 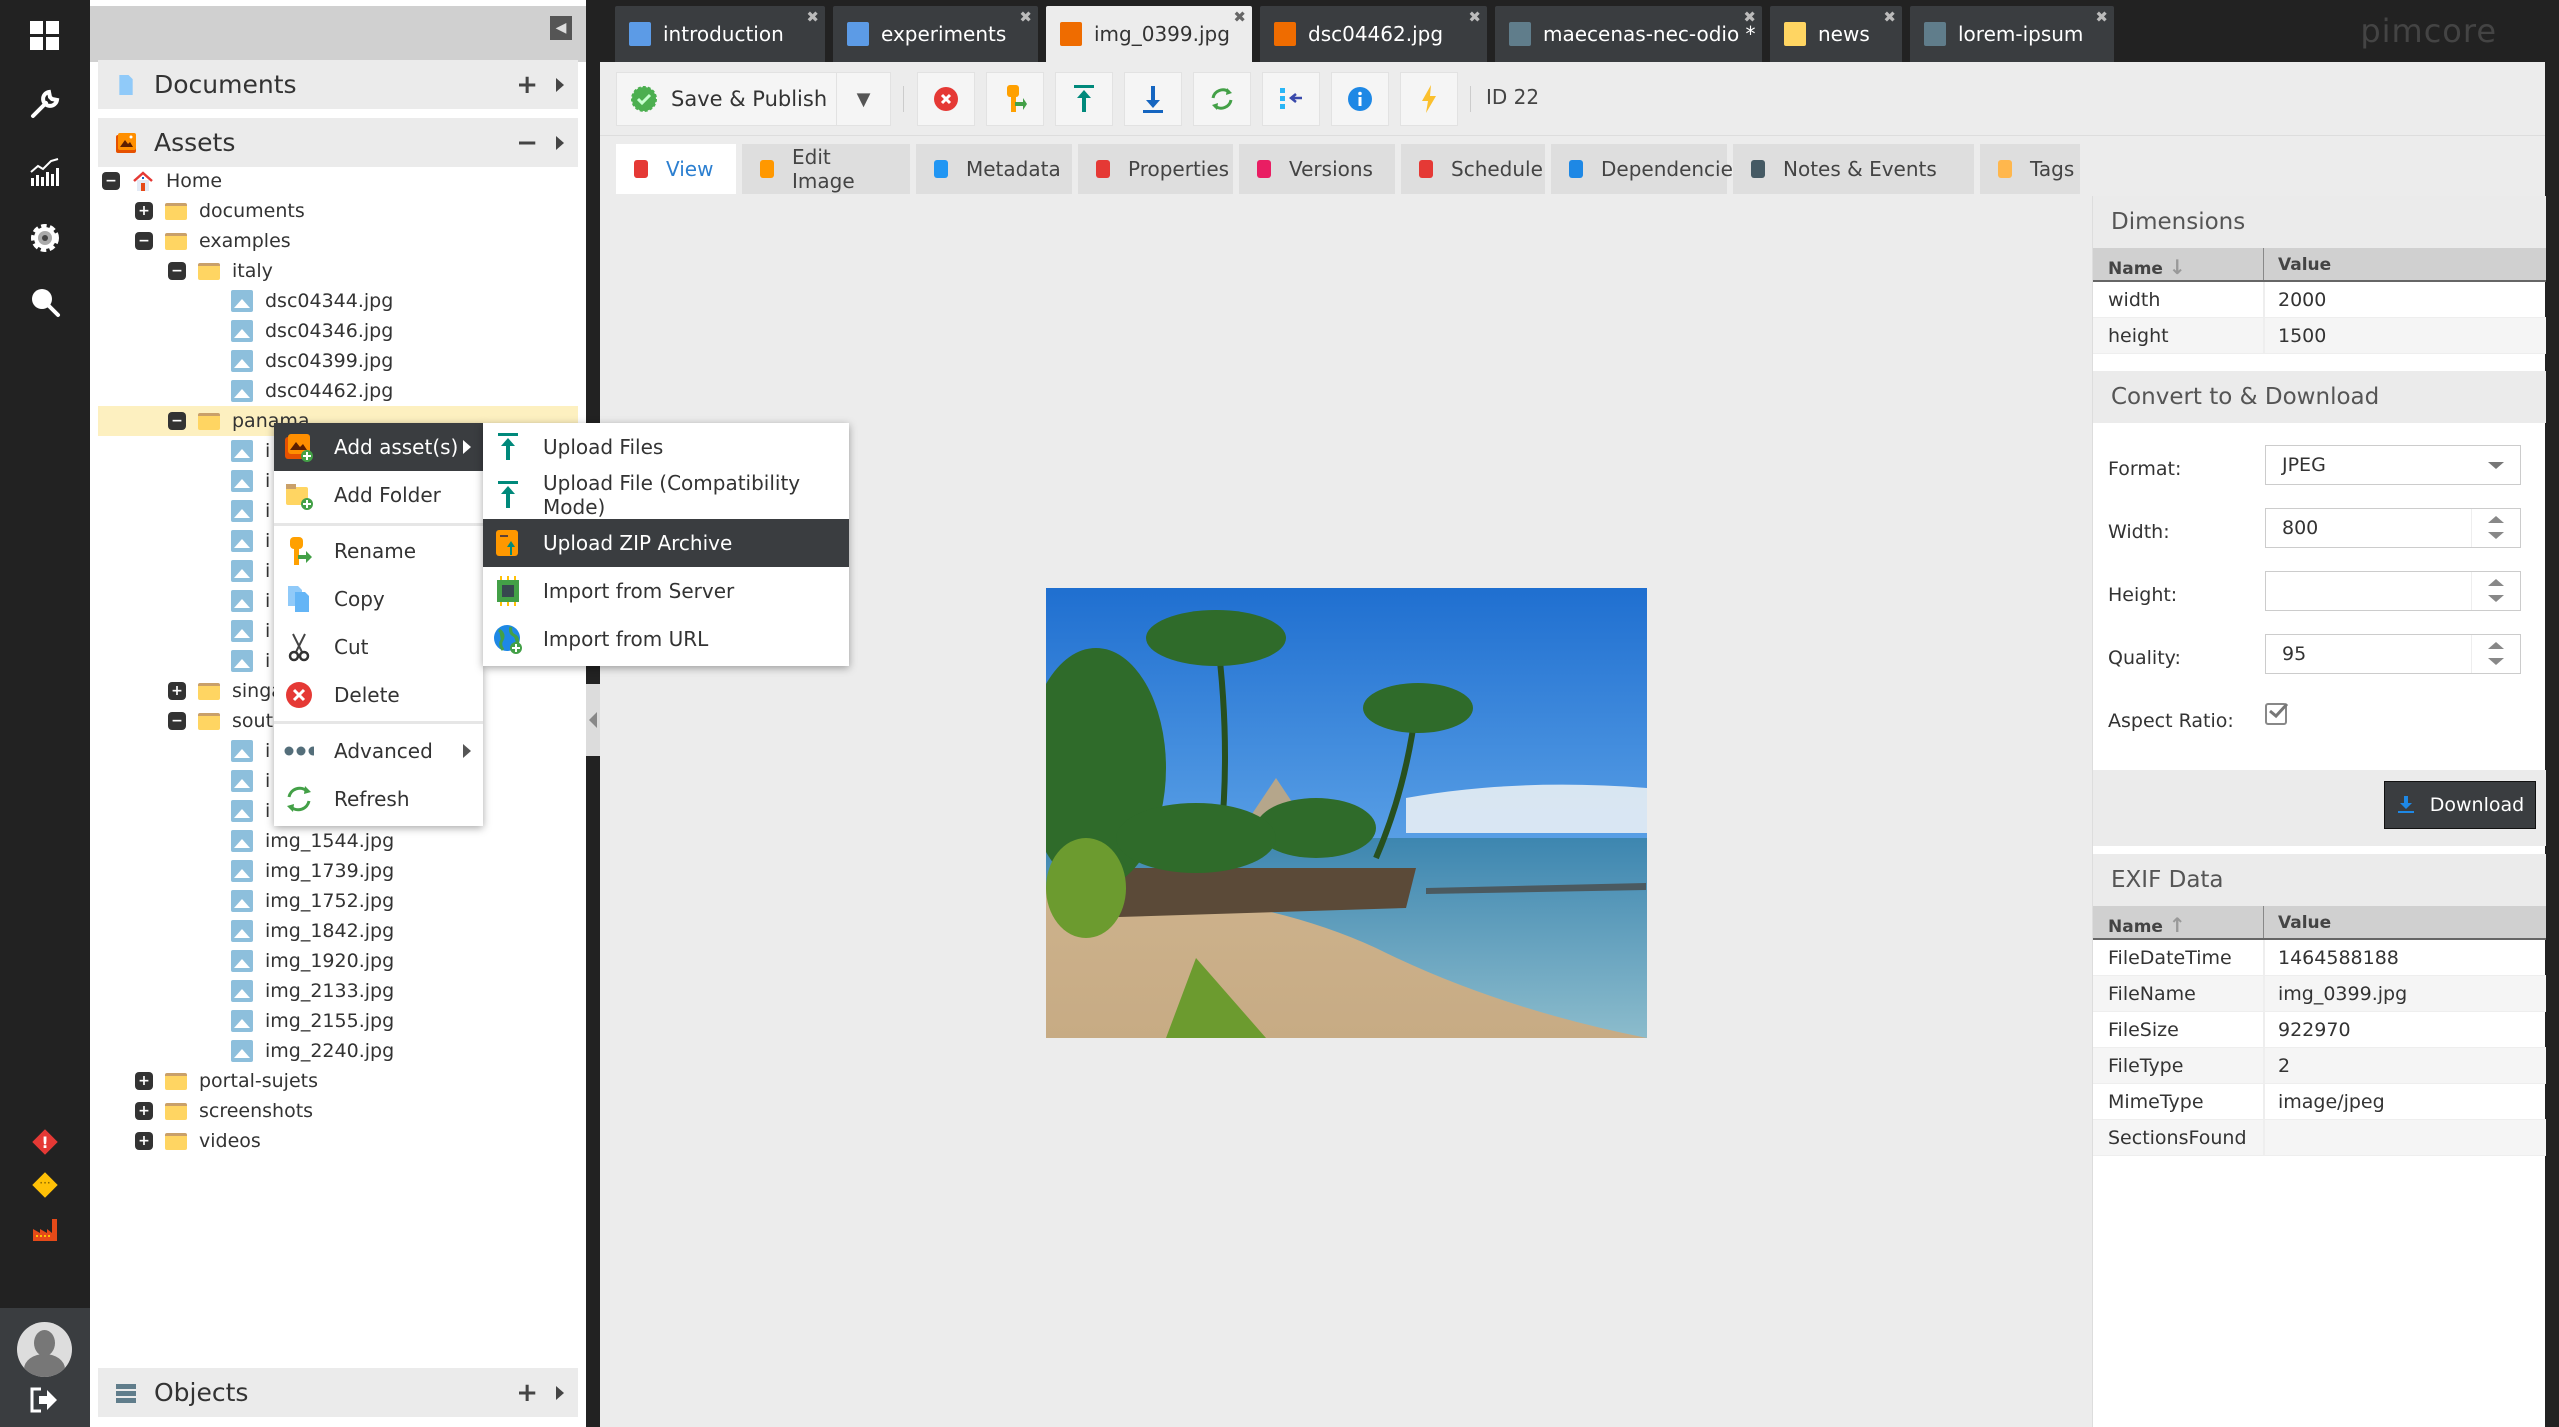 What do you see at coordinates (45, 172) in the screenshot?
I see `marketing-chart-icon` at bounding box center [45, 172].